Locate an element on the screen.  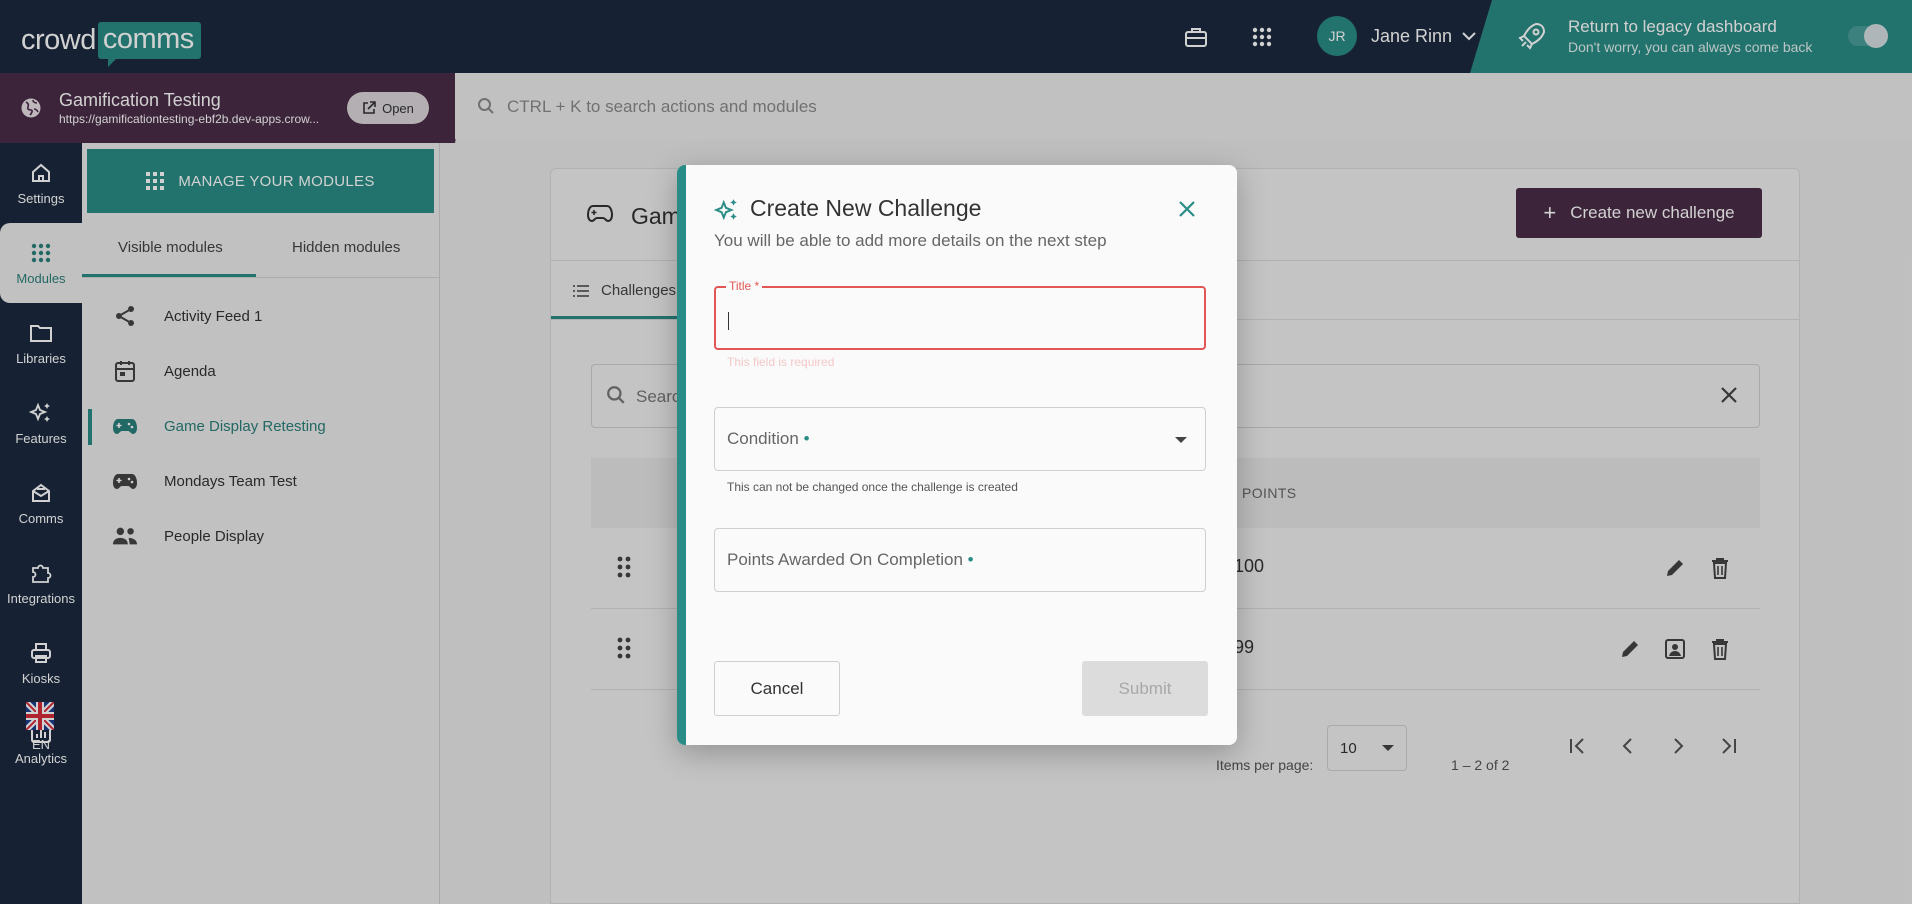
close-icon is located at coordinates (1187, 209).